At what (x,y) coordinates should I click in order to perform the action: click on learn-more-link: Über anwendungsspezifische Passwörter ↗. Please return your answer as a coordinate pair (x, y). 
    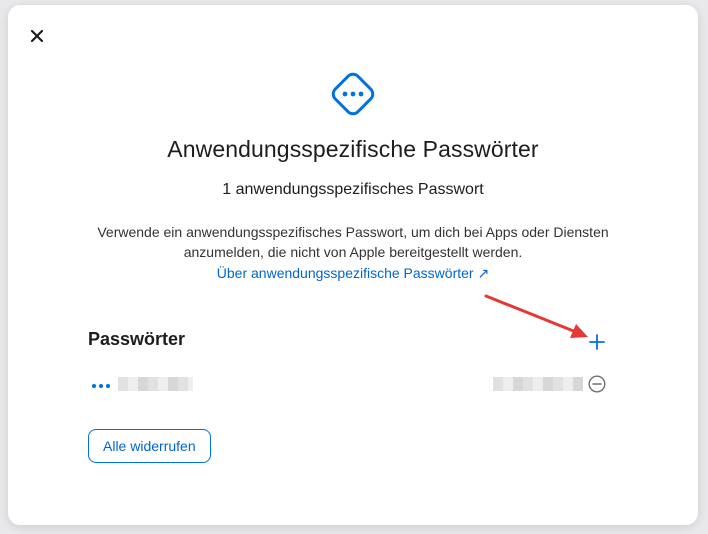
    Looking at the image, I should click on (353, 273).